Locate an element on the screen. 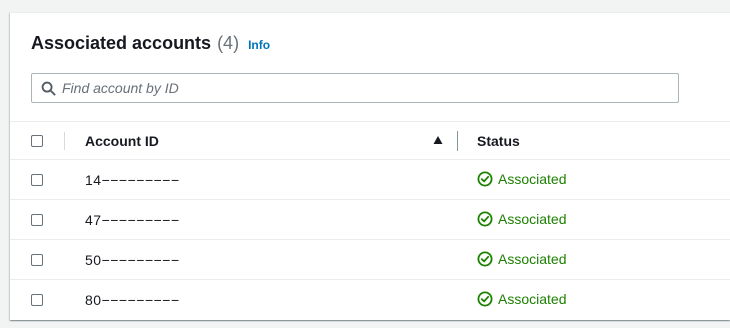  account-id-cell: 14−−−−−−−−− is located at coordinates (132, 180).